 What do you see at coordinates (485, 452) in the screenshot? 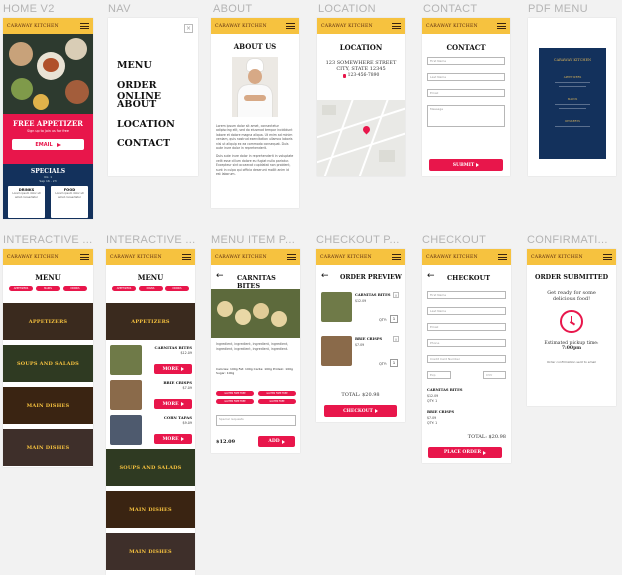
I see `arrow-icon` at bounding box center [485, 452].